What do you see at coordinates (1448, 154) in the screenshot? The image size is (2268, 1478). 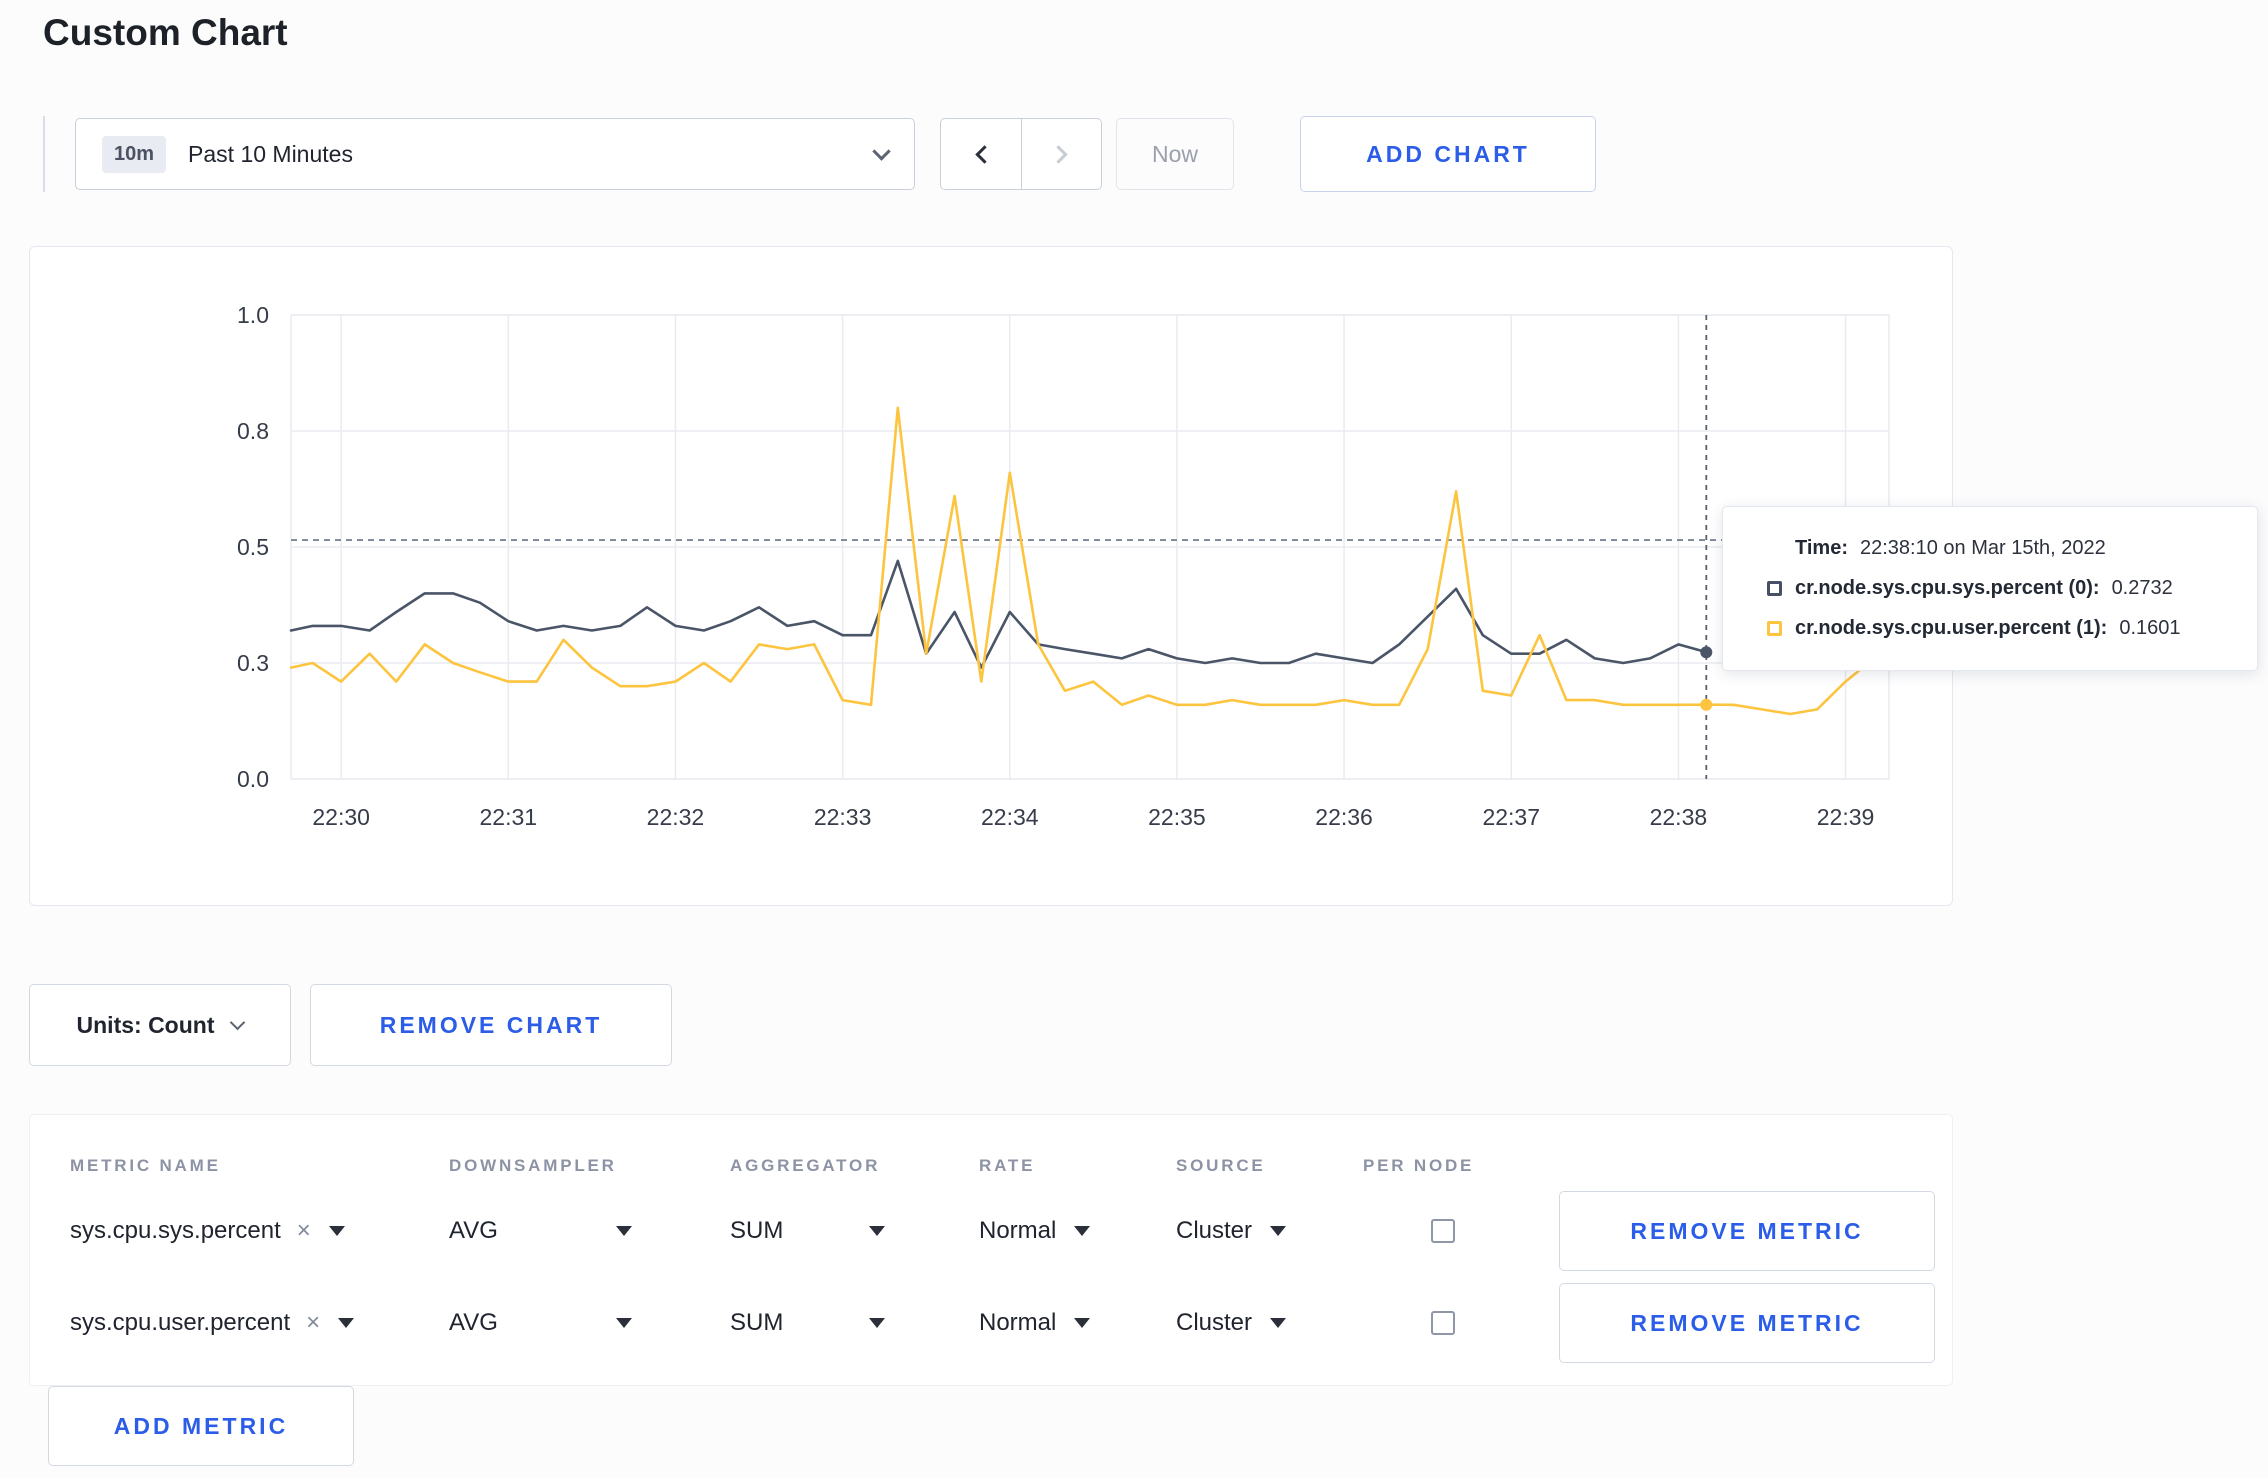 I see `add-chart-button: ADD CHART` at bounding box center [1448, 154].